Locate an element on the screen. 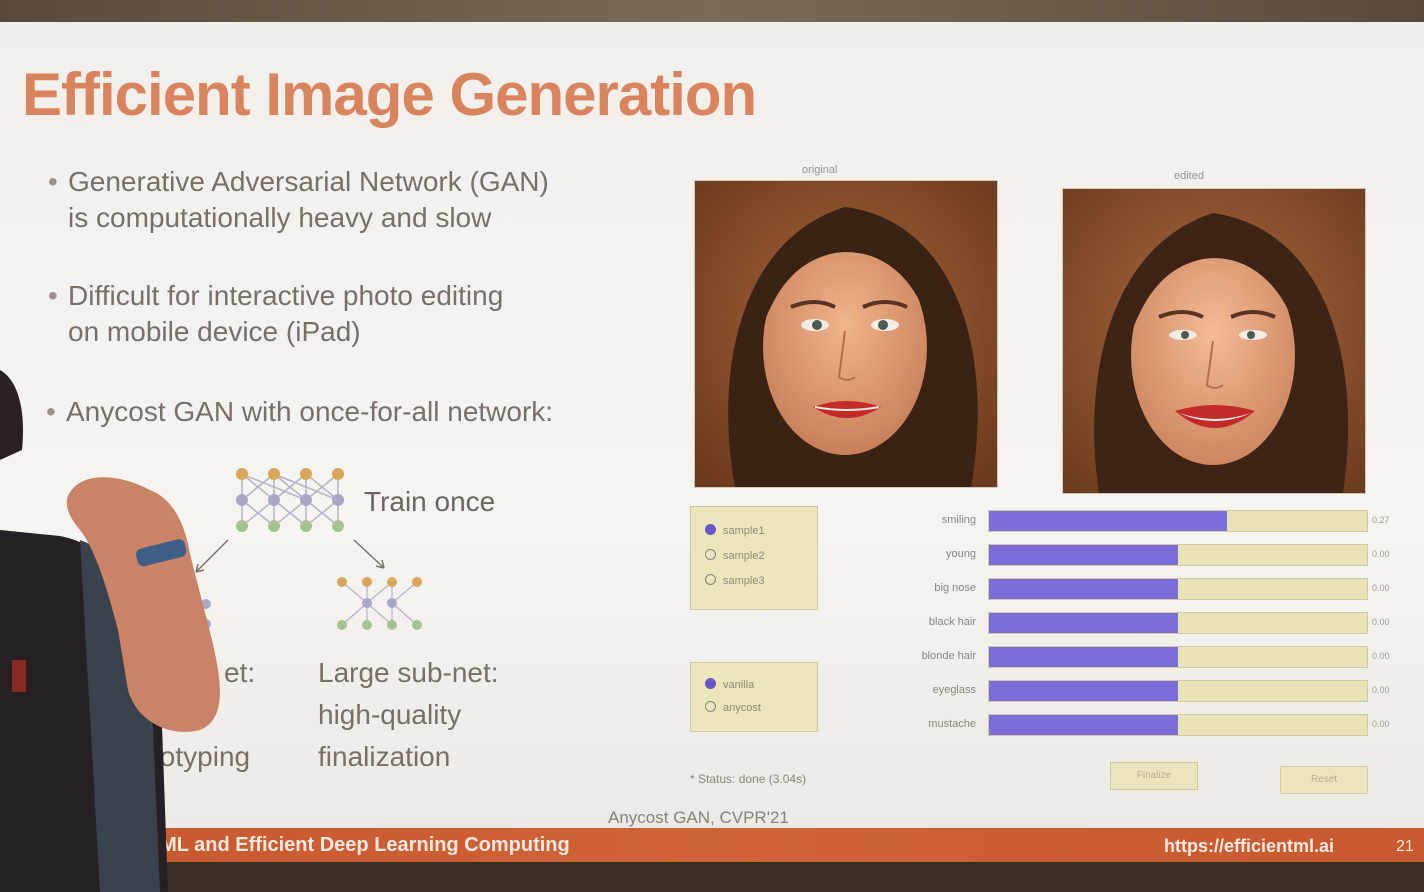 Image resolution: width=1424 pixels, height=892 pixels. mode-radio-label: anycost is located at coordinates (742, 708).